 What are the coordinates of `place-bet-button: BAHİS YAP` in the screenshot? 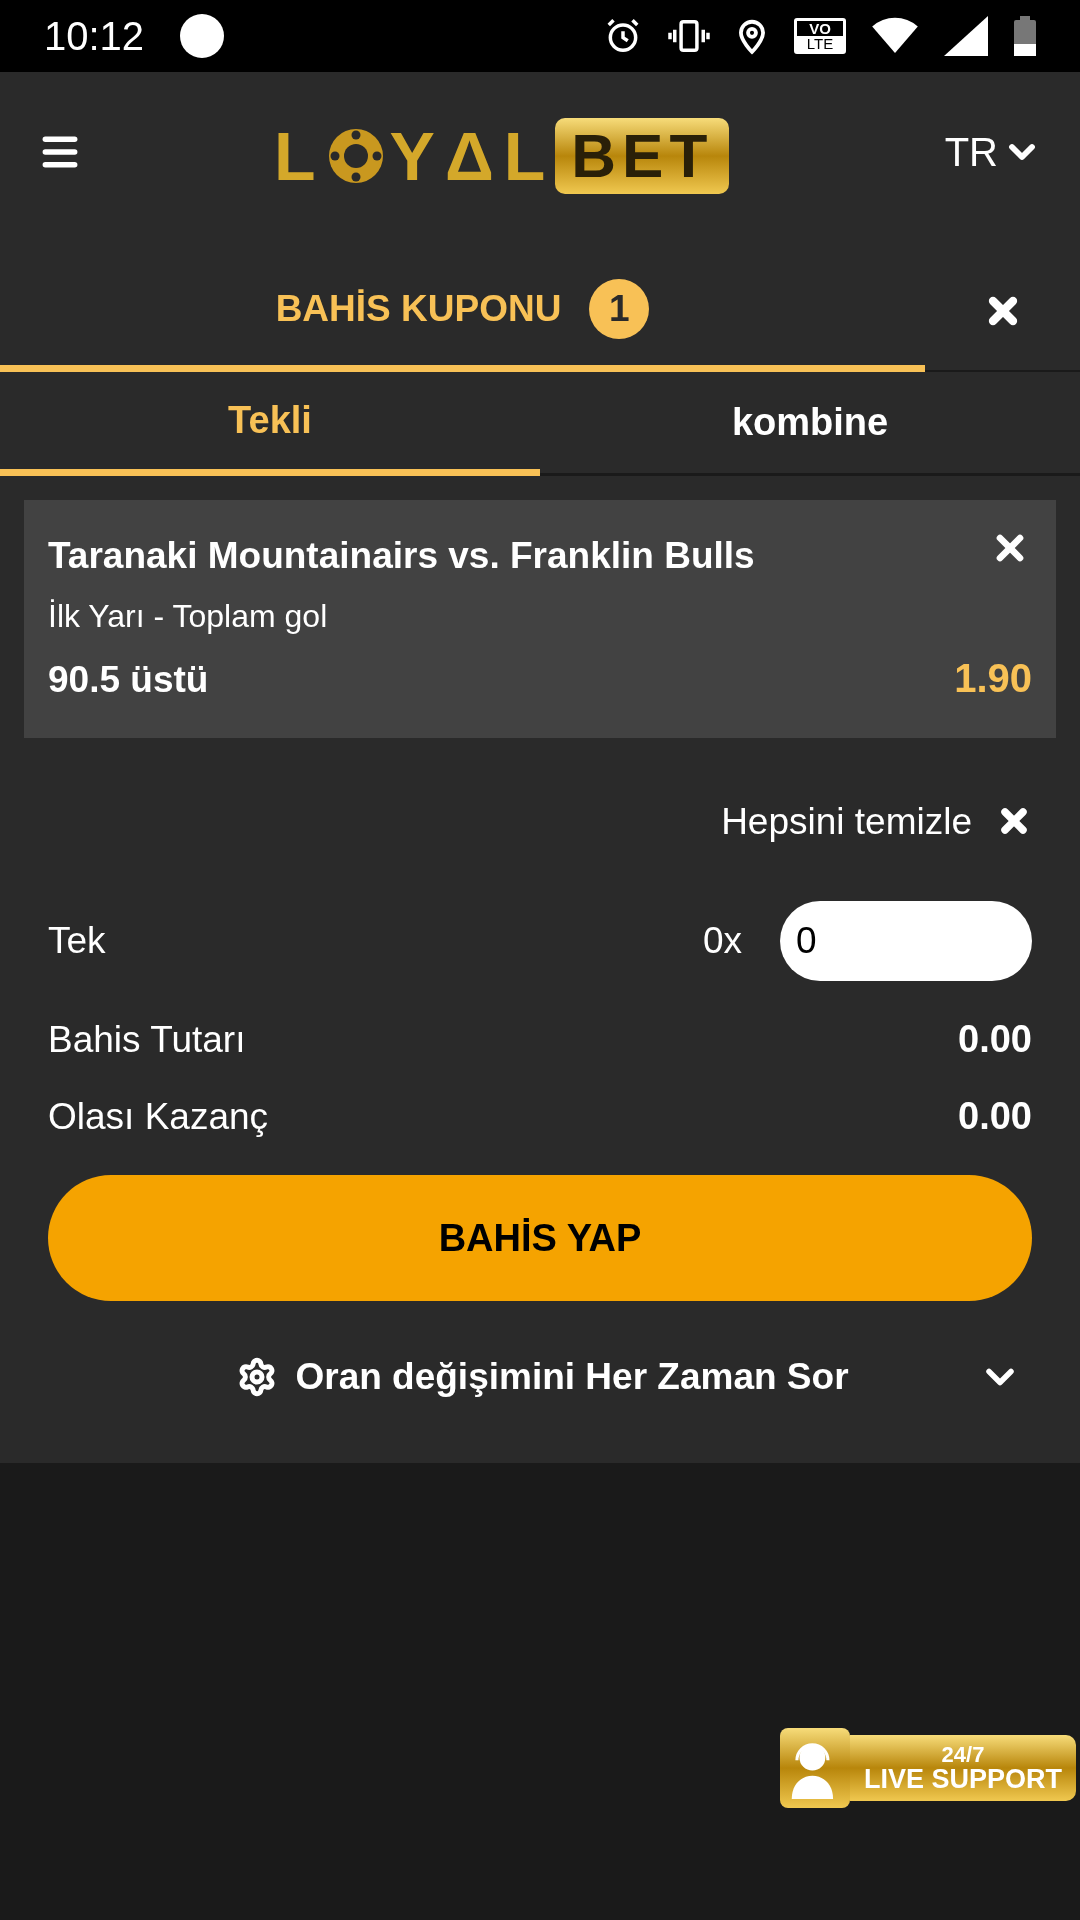 It's located at (540, 1238).